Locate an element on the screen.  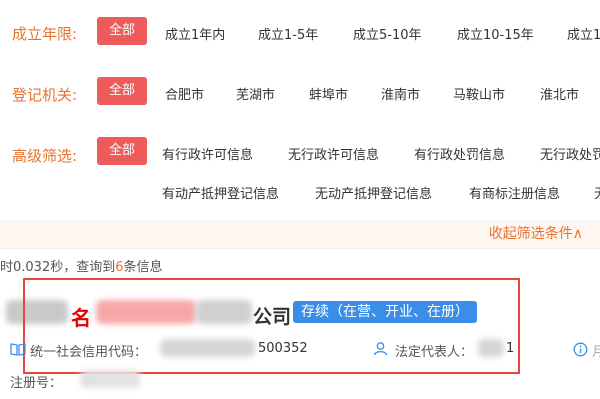
credit-code-label: 统一社会信用代码： is located at coordinates (89, 352).